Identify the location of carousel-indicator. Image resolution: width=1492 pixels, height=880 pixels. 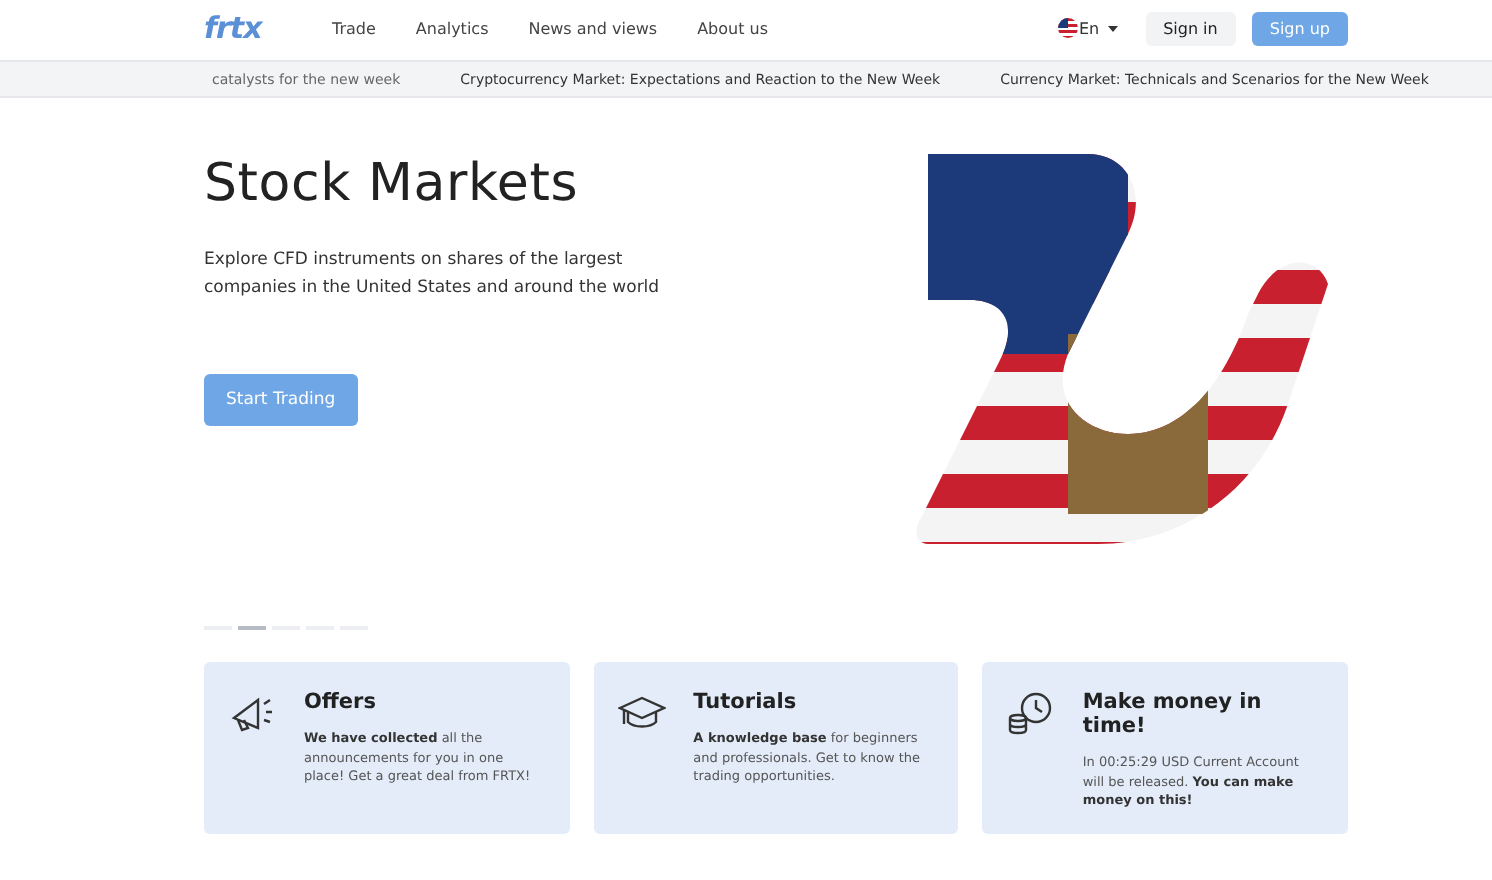
(252, 628).